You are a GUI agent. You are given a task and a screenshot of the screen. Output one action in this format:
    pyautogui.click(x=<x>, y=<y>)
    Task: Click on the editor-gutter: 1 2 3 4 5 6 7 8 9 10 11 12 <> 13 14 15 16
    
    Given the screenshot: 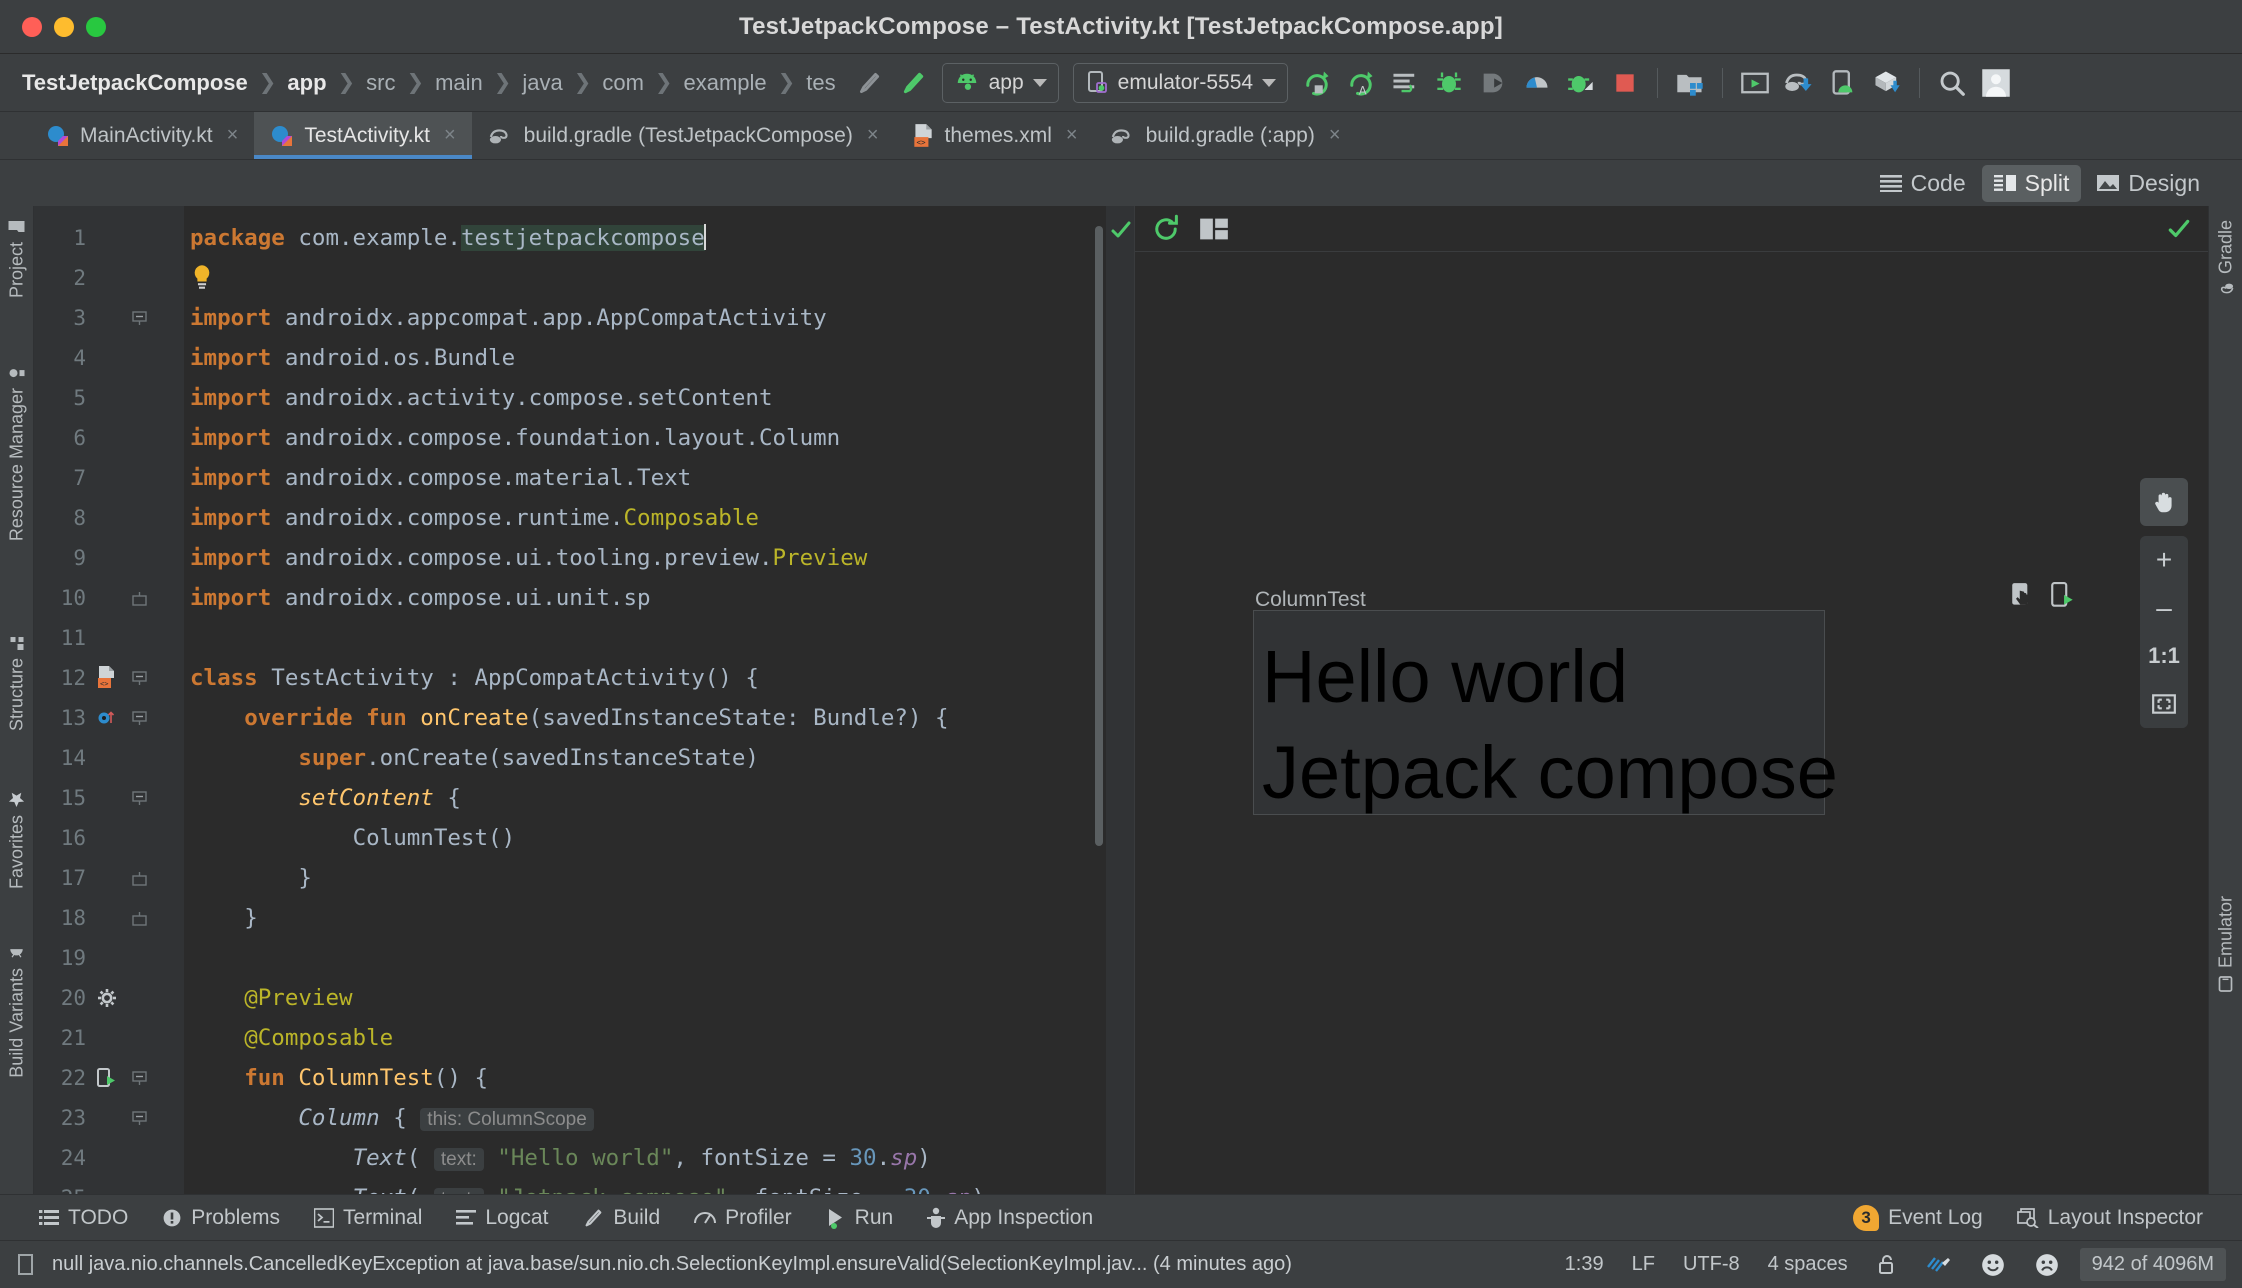 What is the action you would take?
    pyautogui.click(x=109, y=700)
    